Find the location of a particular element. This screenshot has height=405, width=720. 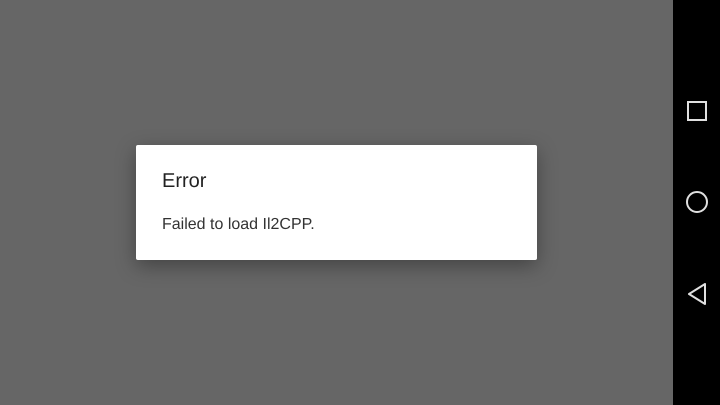

dialog-title: Error is located at coordinates (185, 181).